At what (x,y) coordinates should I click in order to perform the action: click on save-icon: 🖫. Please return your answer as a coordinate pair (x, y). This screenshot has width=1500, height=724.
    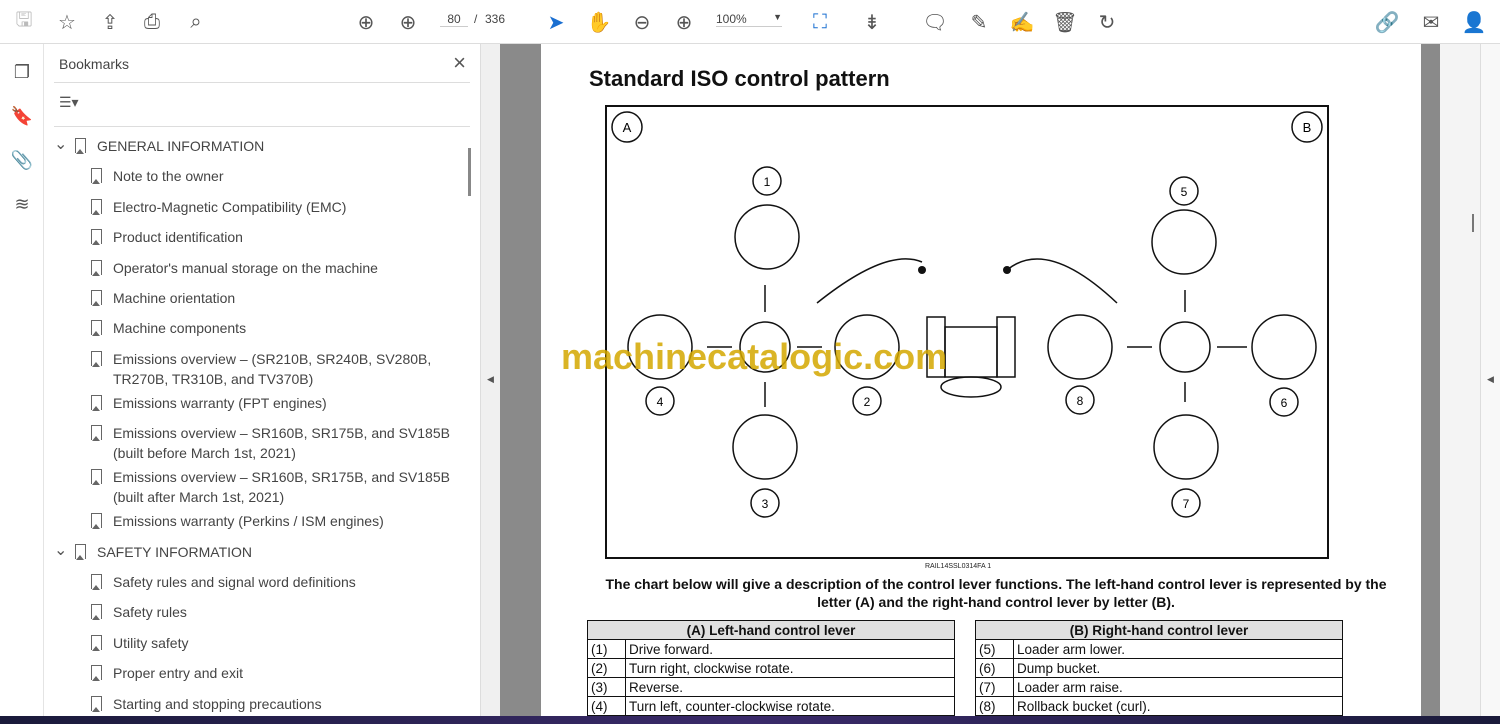
    Looking at the image, I should click on (24, 22).